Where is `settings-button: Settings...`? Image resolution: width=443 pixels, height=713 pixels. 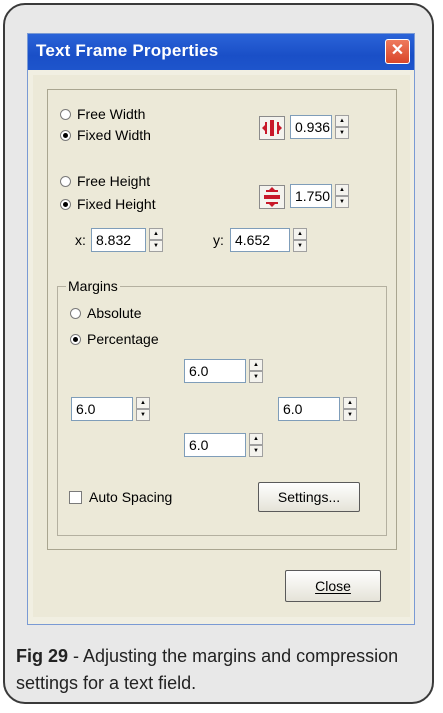 settings-button: Settings... is located at coordinates (309, 497).